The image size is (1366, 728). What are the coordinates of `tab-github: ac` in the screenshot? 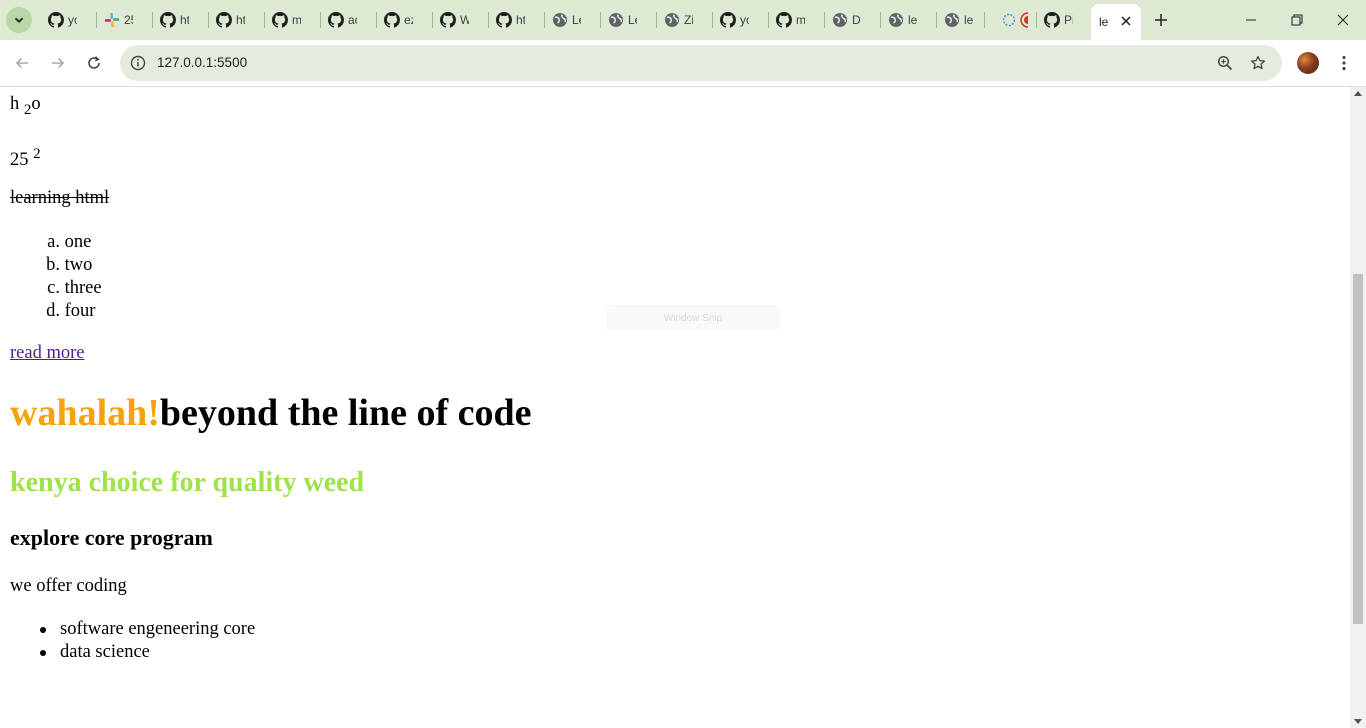 It's located at (350, 20).